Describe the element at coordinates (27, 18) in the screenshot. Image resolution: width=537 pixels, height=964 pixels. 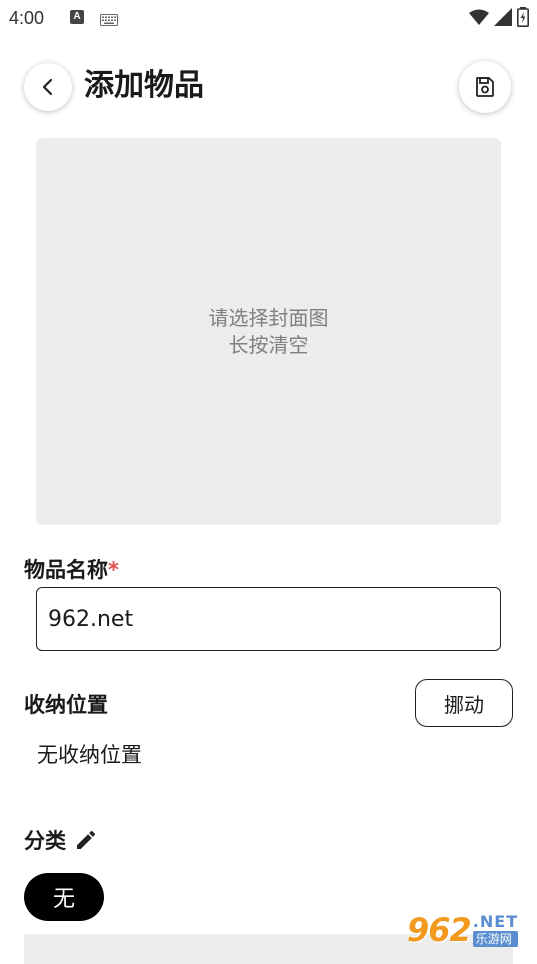
I see `status-time: 4:00` at that location.